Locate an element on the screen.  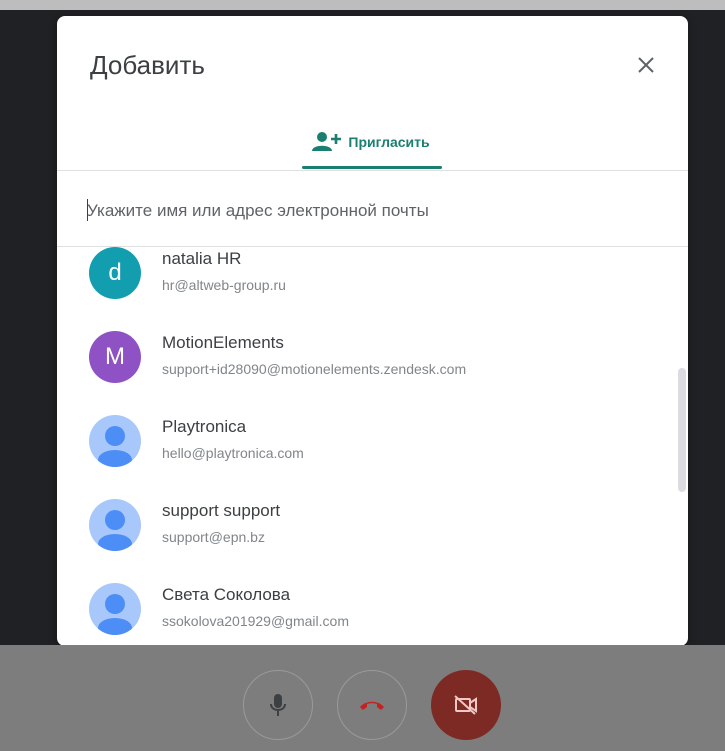
dialog-title: Добавить is located at coordinates (147, 65).